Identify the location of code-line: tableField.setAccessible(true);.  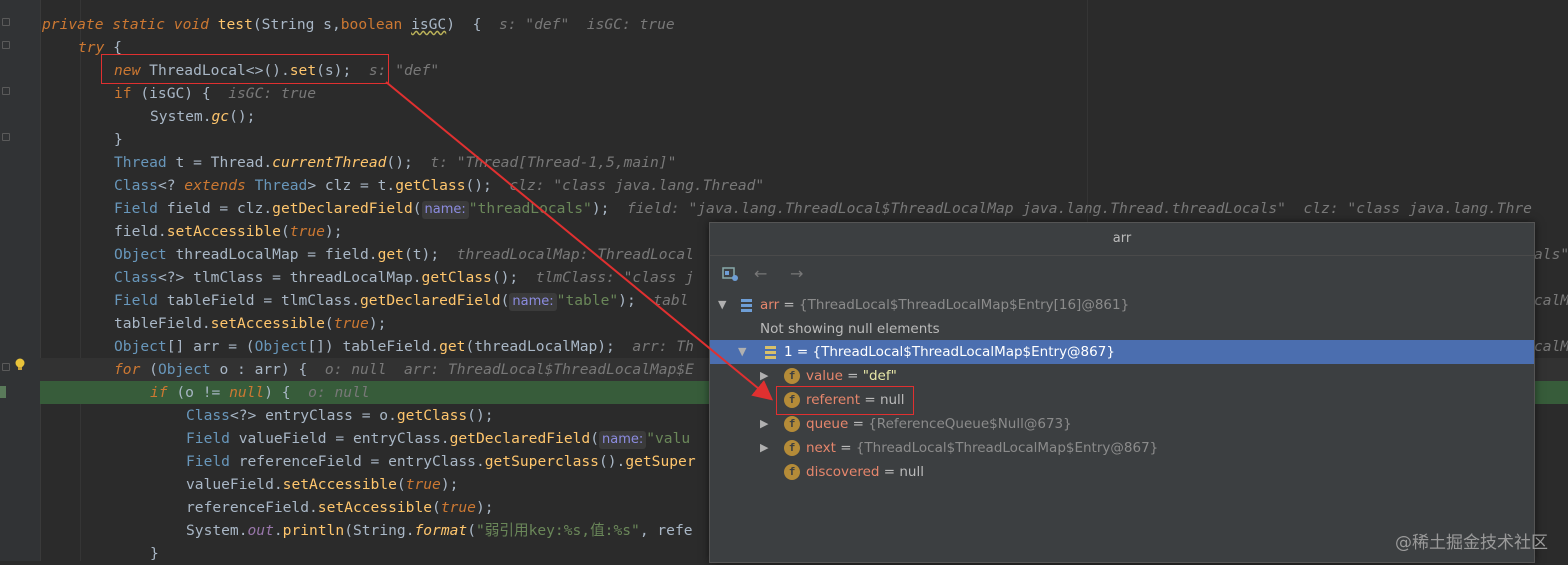
(250, 323).